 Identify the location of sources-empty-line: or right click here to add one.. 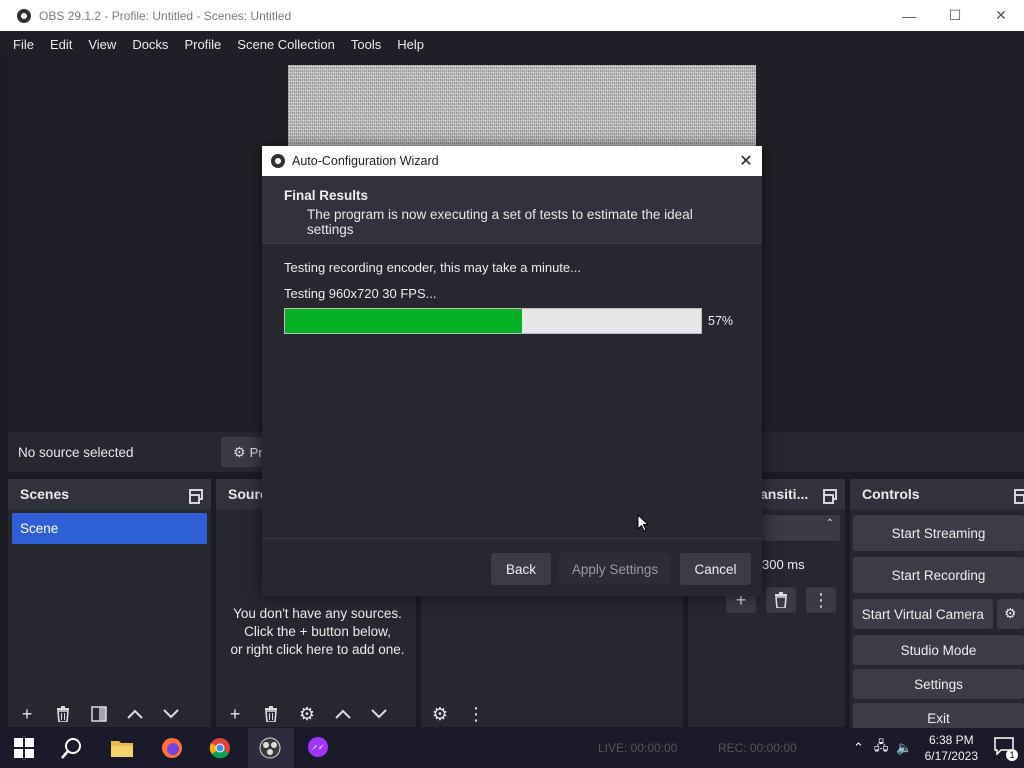
(317, 649).